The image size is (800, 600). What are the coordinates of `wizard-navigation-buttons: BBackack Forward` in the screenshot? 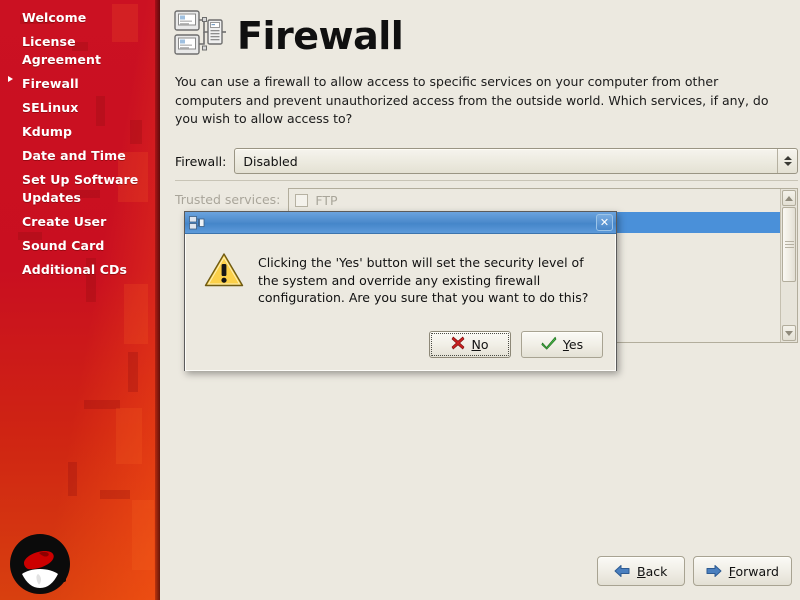 It's located at (694, 571).